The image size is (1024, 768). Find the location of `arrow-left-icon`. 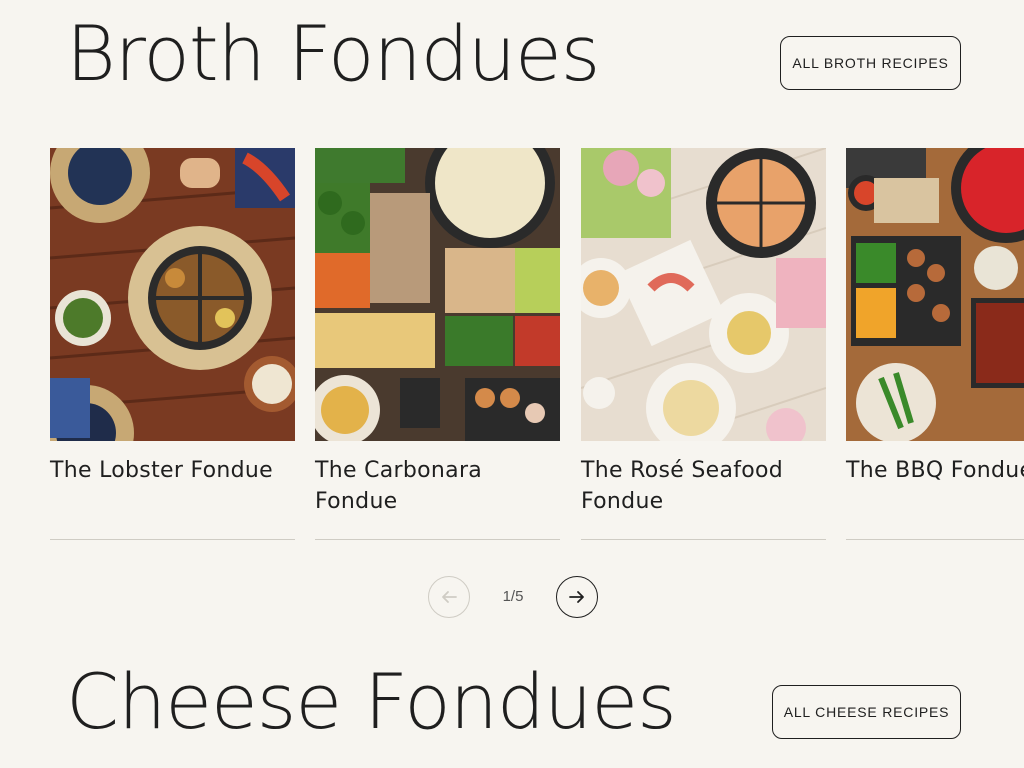

arrow-left-icon is located at coordinates (449, 597).